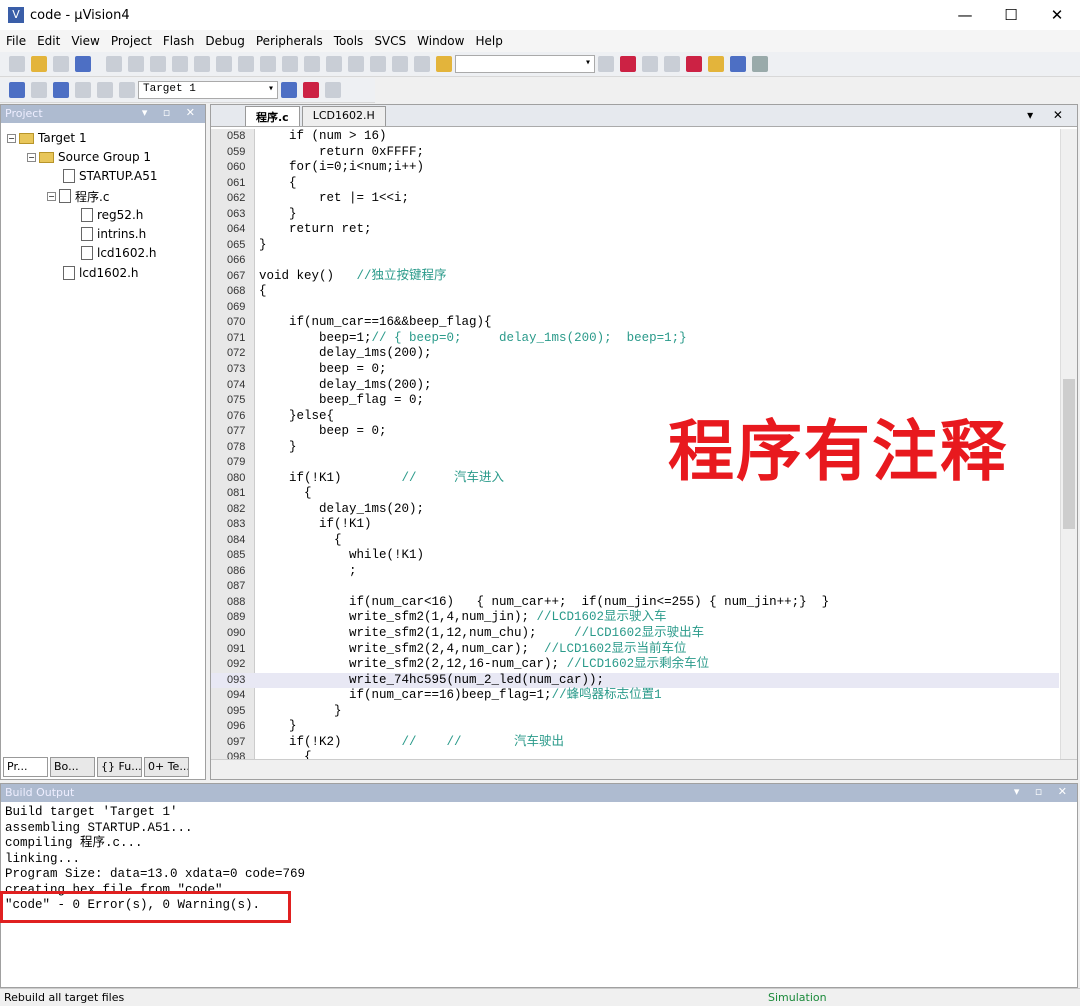 Image resolution: width=1080 pixels, height=1006 pixels. What do you see at coordinates (644, 769) in the screenshot?
I see `horizontal-scrollbar` at bounding box center [644, 769].